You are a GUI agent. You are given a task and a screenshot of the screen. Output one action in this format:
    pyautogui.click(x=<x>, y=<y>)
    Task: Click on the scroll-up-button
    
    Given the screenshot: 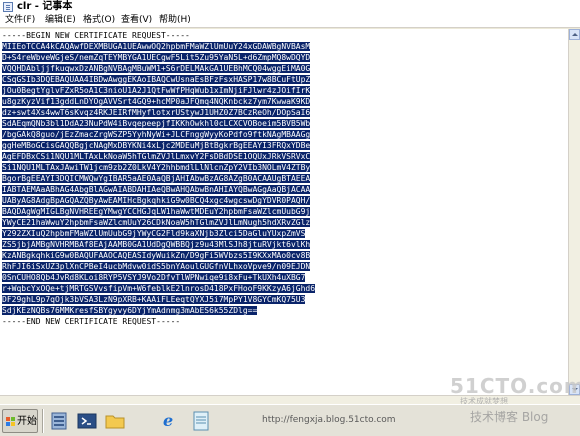 What is the action you would take?
    pyautogui.click(x=574, y=34)
    